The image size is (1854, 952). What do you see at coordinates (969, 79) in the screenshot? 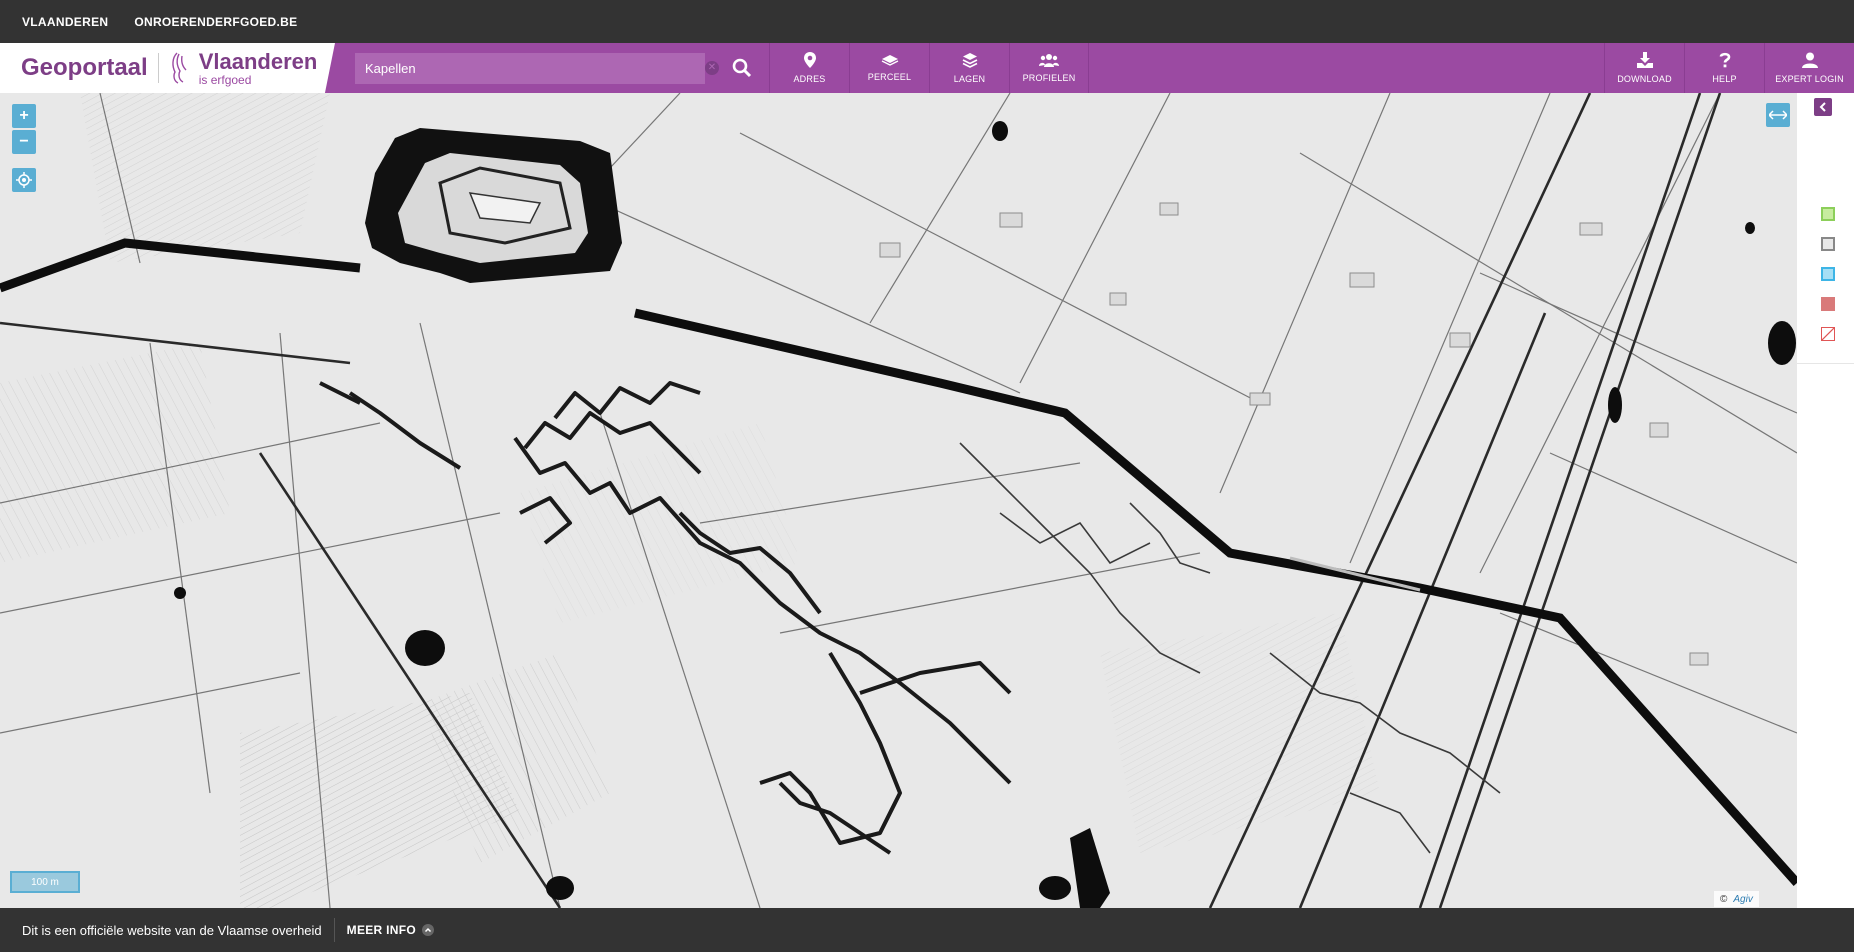
I see `nav-lagen-label: LAGEN` at bounding box center [969, 79].